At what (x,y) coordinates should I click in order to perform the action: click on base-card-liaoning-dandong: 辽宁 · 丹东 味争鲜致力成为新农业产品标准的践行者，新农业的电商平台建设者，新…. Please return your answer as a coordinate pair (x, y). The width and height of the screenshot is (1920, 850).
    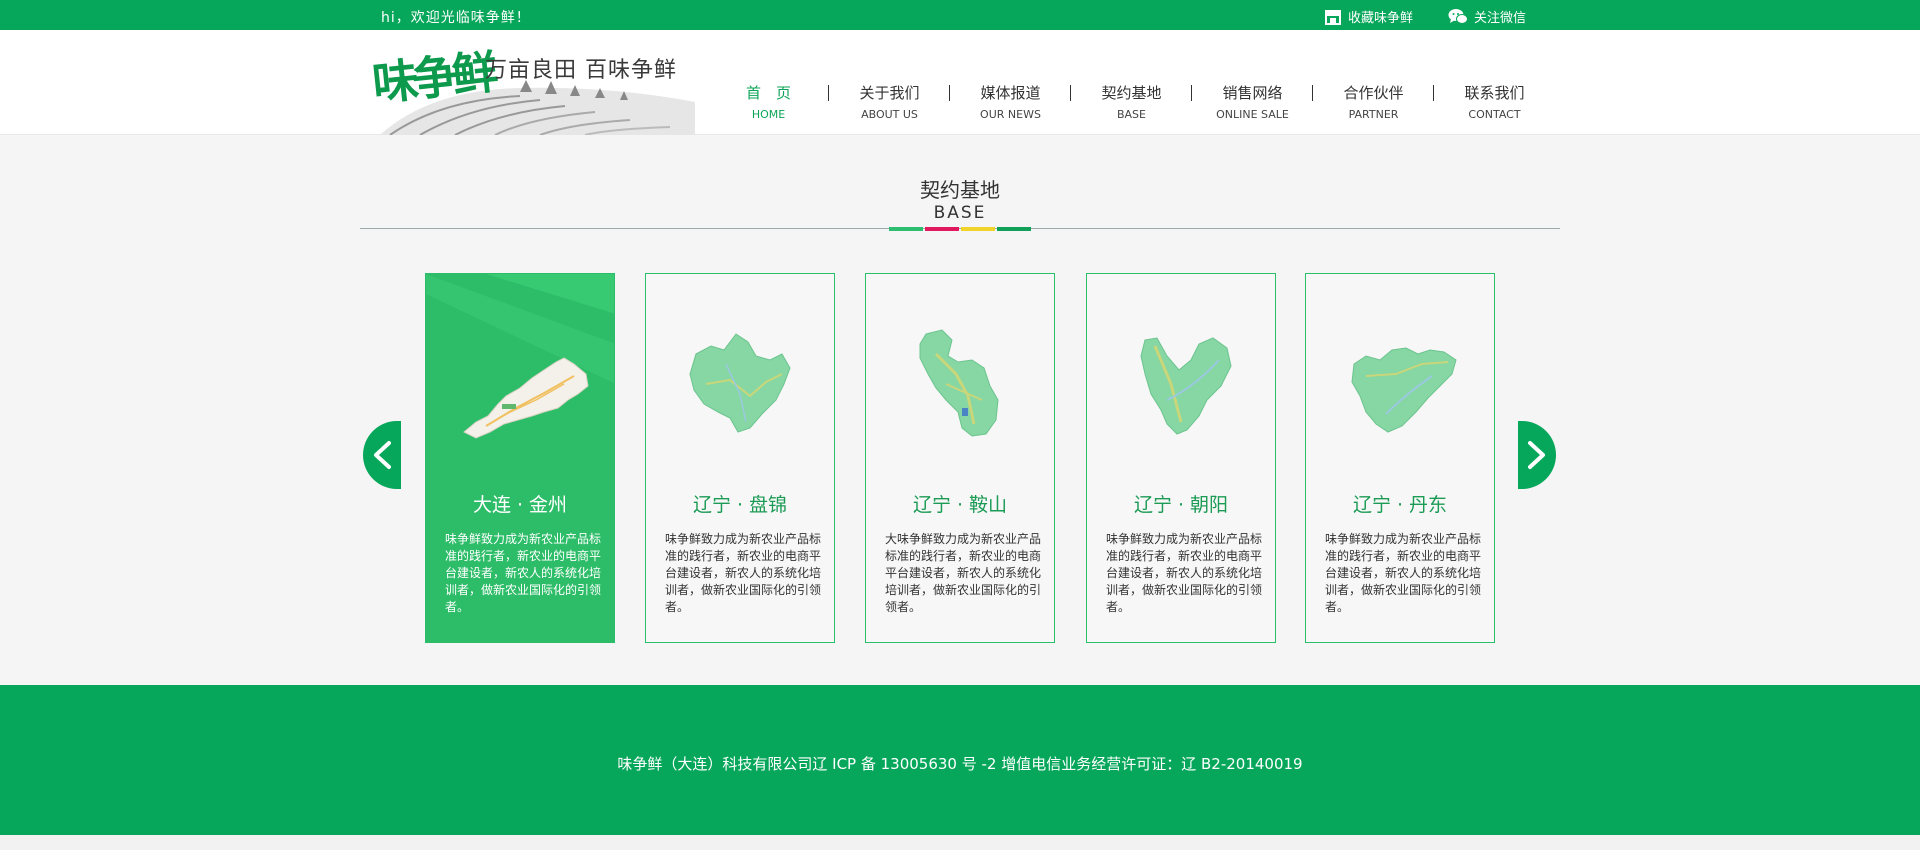
    Looking at the image, I should click on (1400, 458).